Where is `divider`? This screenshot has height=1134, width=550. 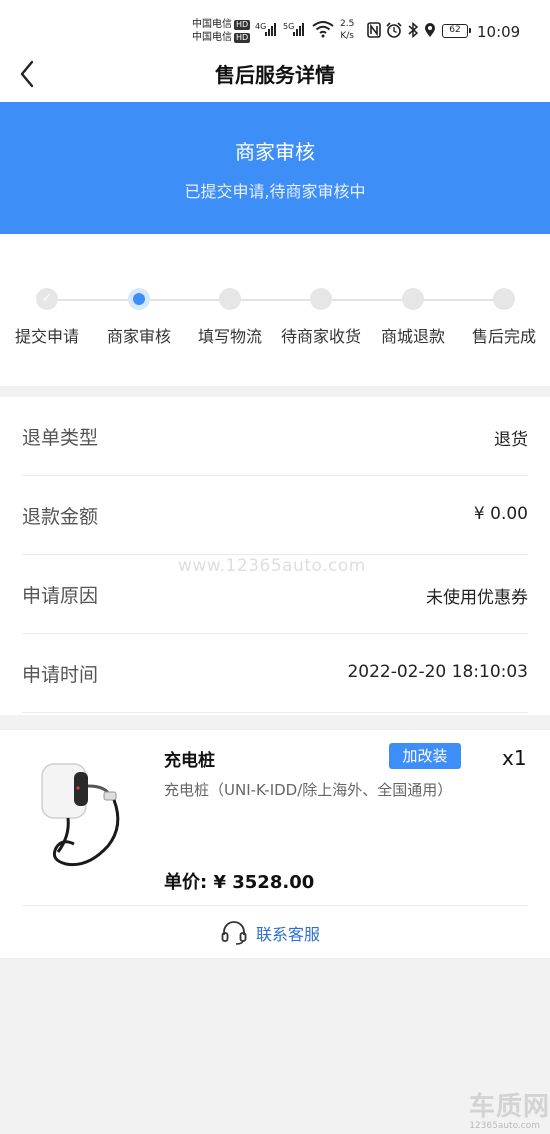 divider is located at coordinates (275, 905).